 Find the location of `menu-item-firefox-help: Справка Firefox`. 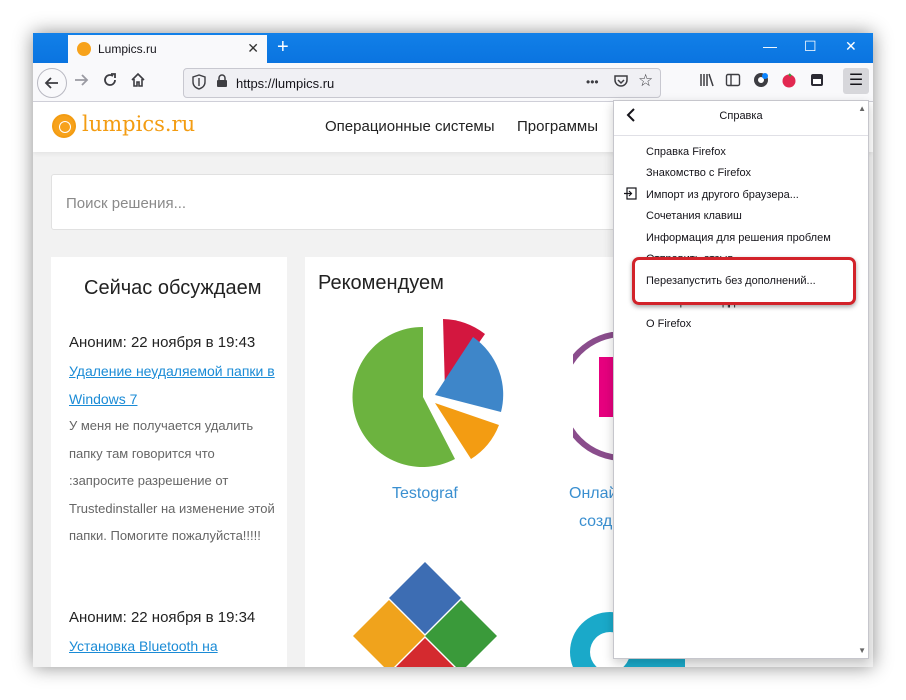

menu-item-firefox-help: Справка Firefox is located at coordinates (686, 152).